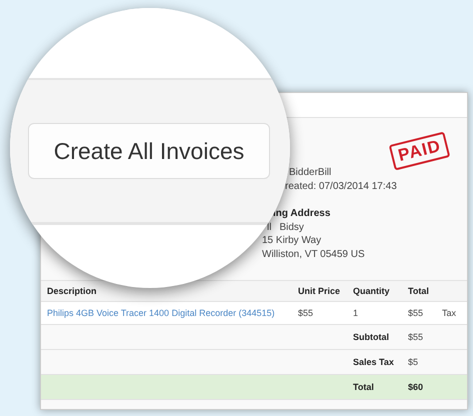 This screenshot has height=416, width=473. Describe the element at coordinates (341, 186) in the screenshot. I see `customer-info-text: reated: 07/03/2014 17:43` at that location.